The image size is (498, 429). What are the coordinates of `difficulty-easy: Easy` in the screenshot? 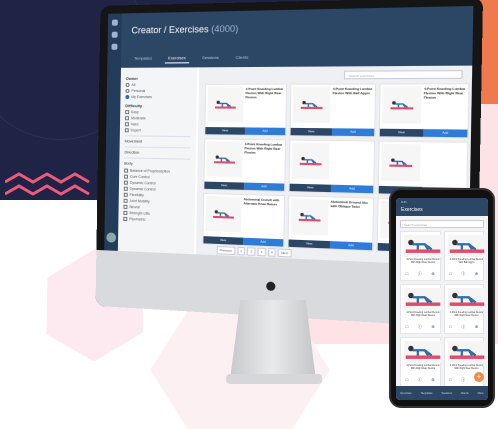 It's located at (158, 112).